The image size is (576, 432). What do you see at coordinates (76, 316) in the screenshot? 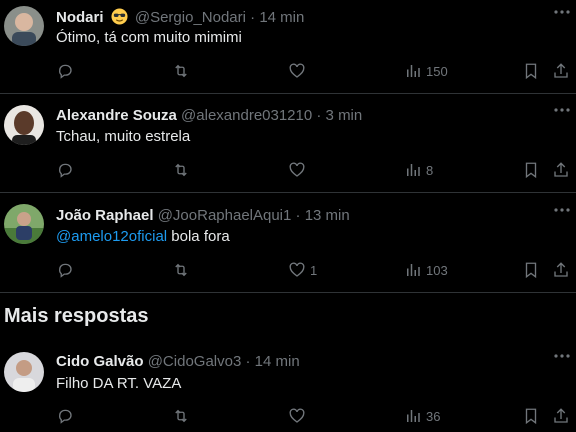
I see `more-replies-heading: Mais respostas` at bounding box center [76, 316].